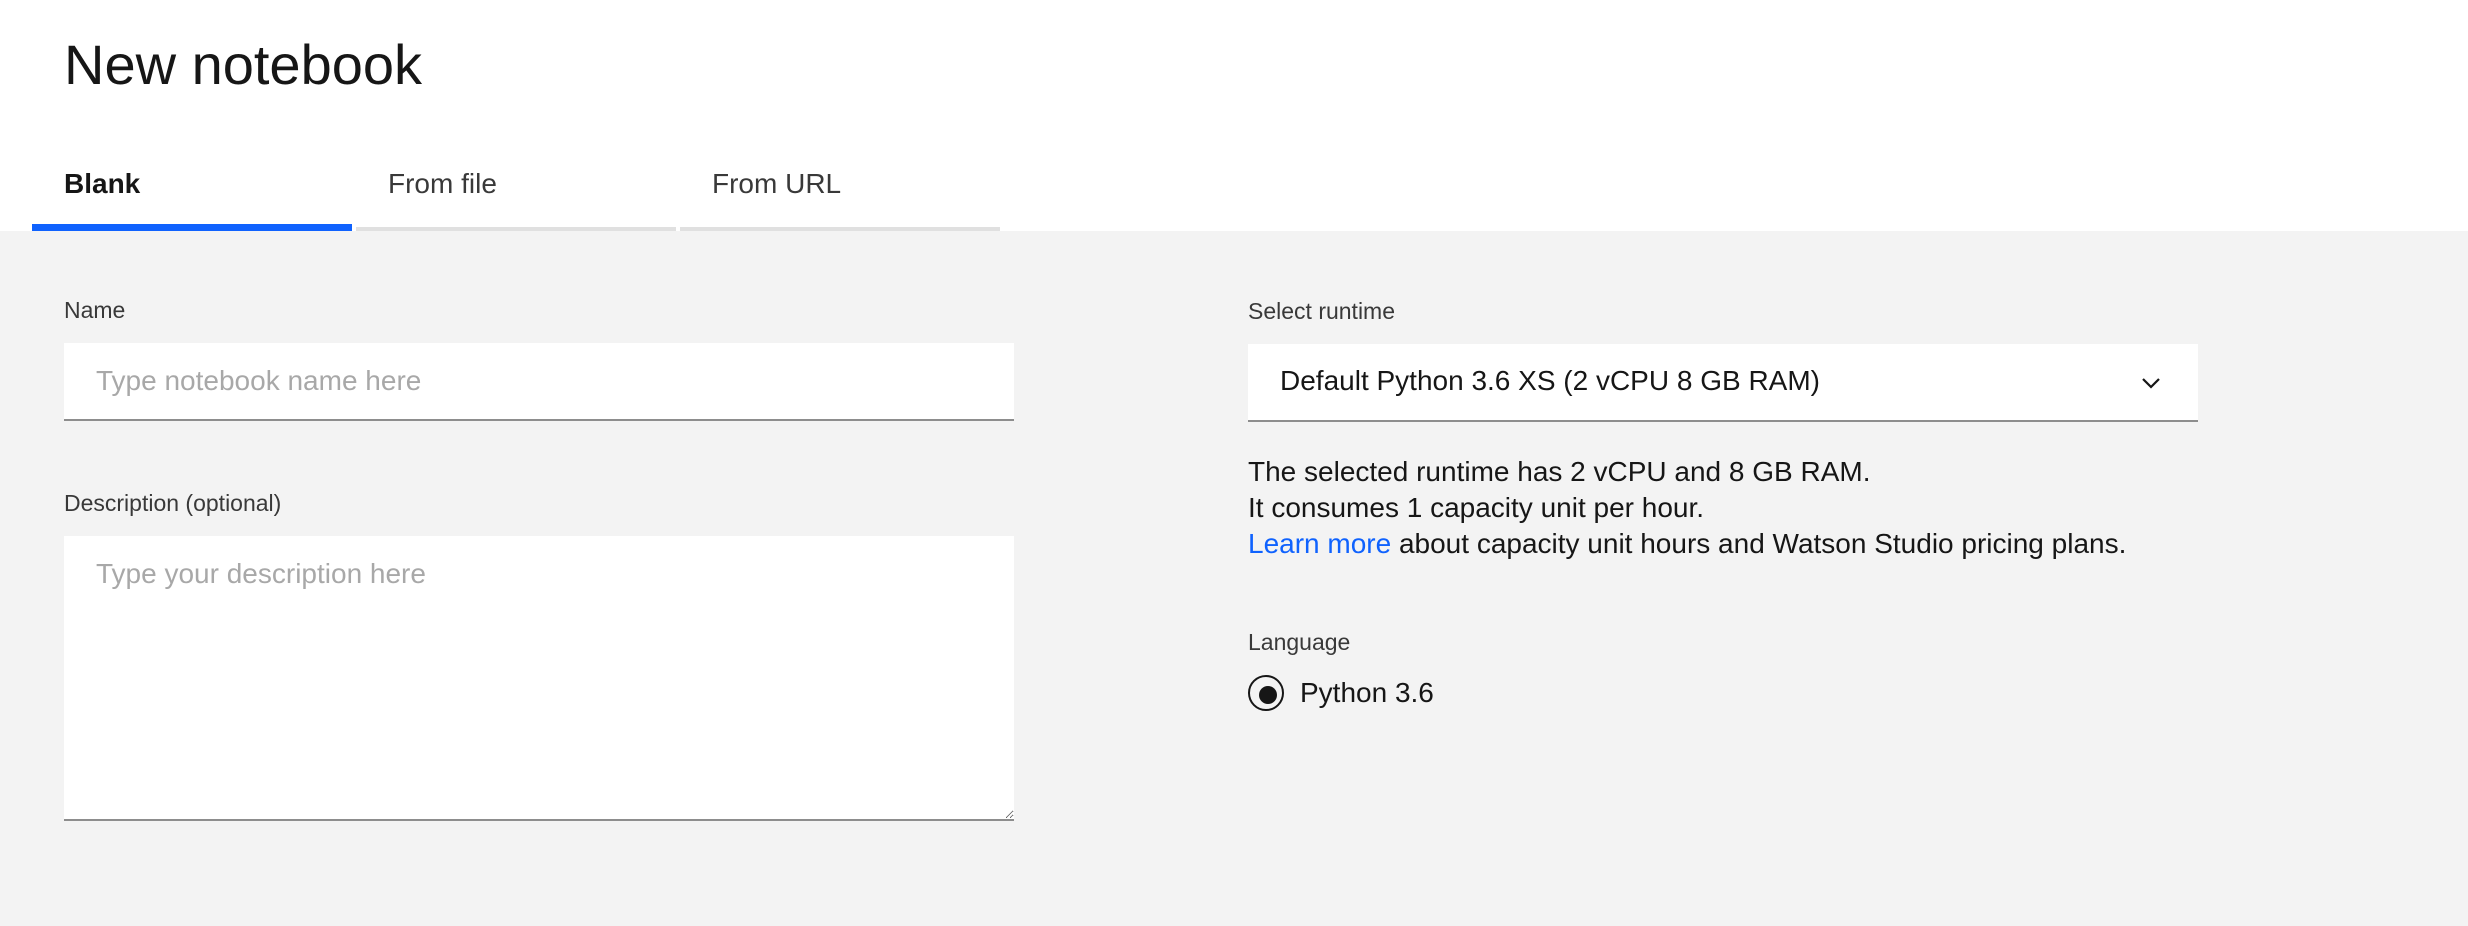  I want to click on chevron-down-icon, so click(2151, 383).